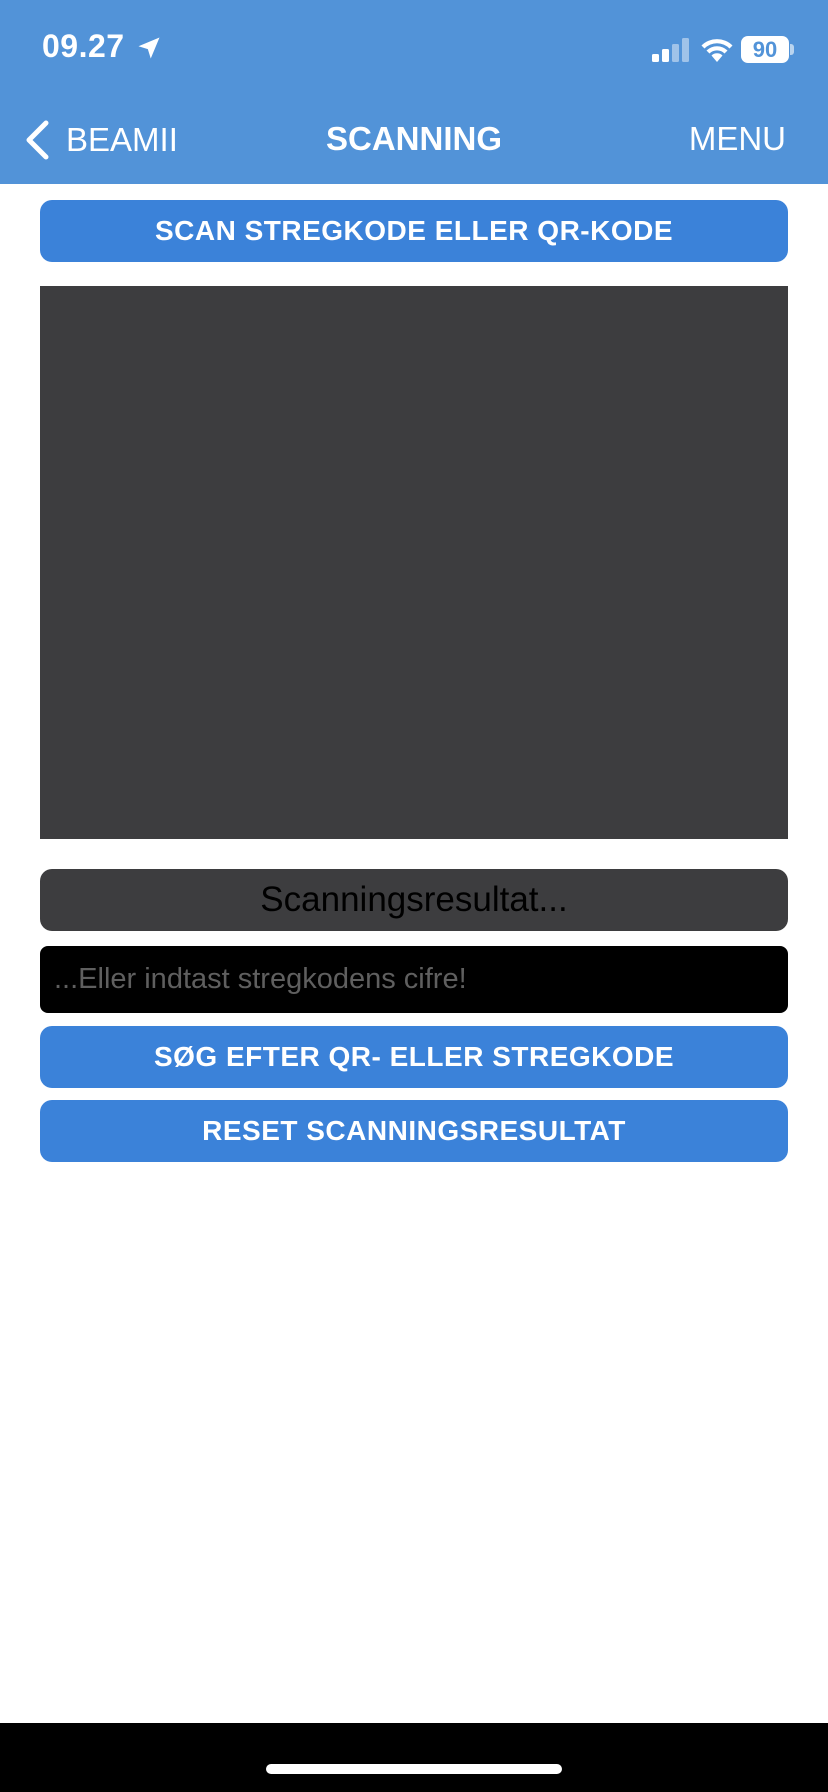 The height and width of the screenshot is (1792, 828). I want to click on back-button: BEAMII, so click(101, 140).